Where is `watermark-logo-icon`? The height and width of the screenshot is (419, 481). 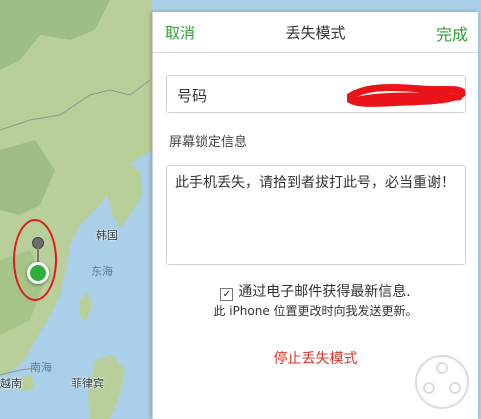
watermark-logo-icon is located at coordinates (442, 382).